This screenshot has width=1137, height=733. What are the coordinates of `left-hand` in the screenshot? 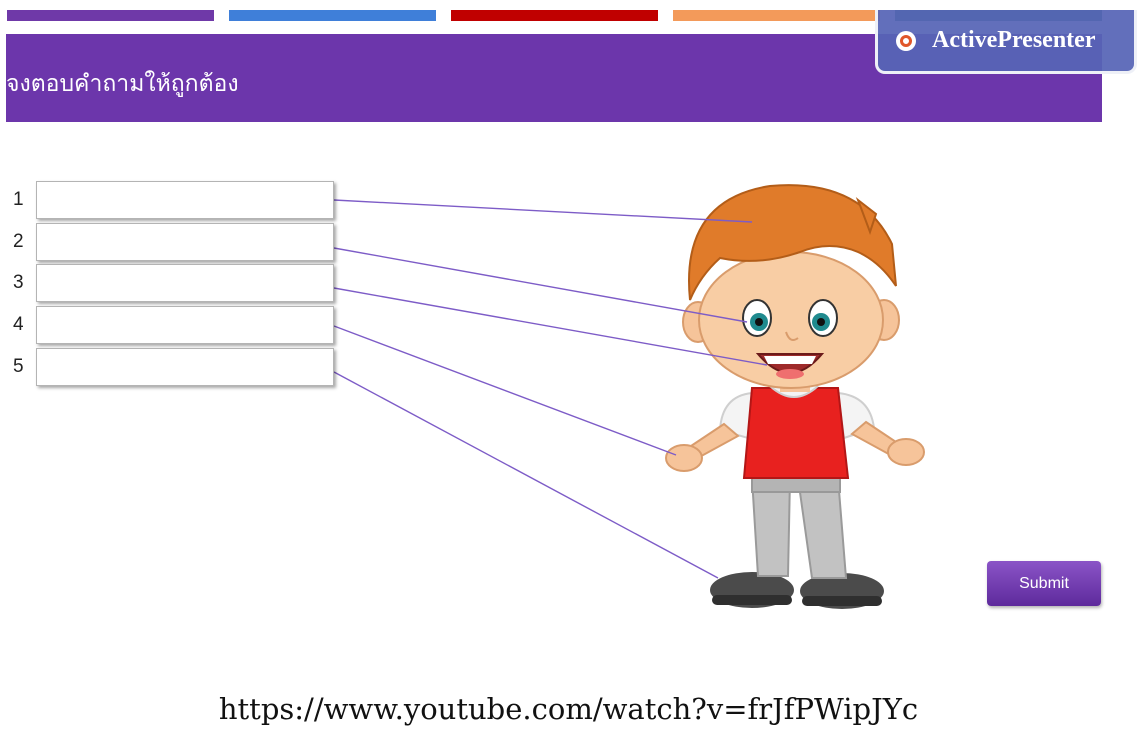 It's located at (684, 458).